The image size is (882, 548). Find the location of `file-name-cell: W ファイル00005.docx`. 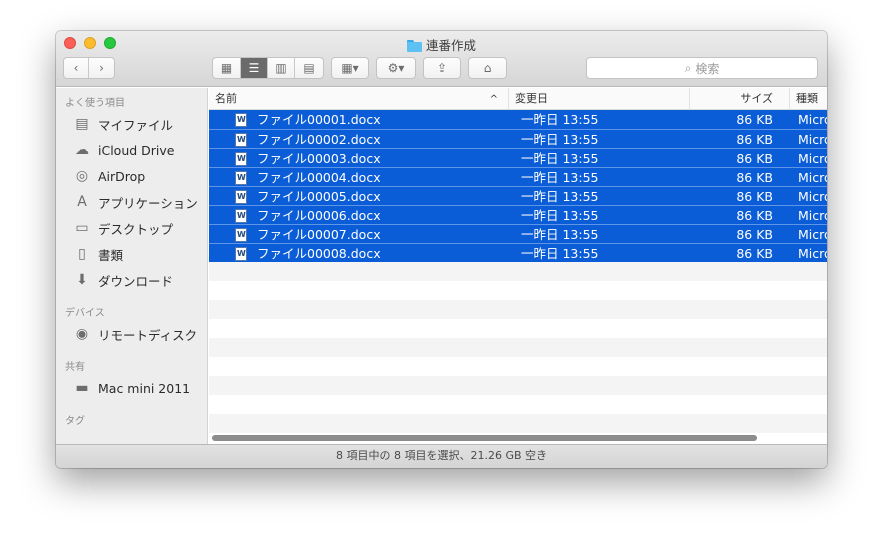

file-name-cell: W ファイル00005.docx is located at coordinates (370, 196).